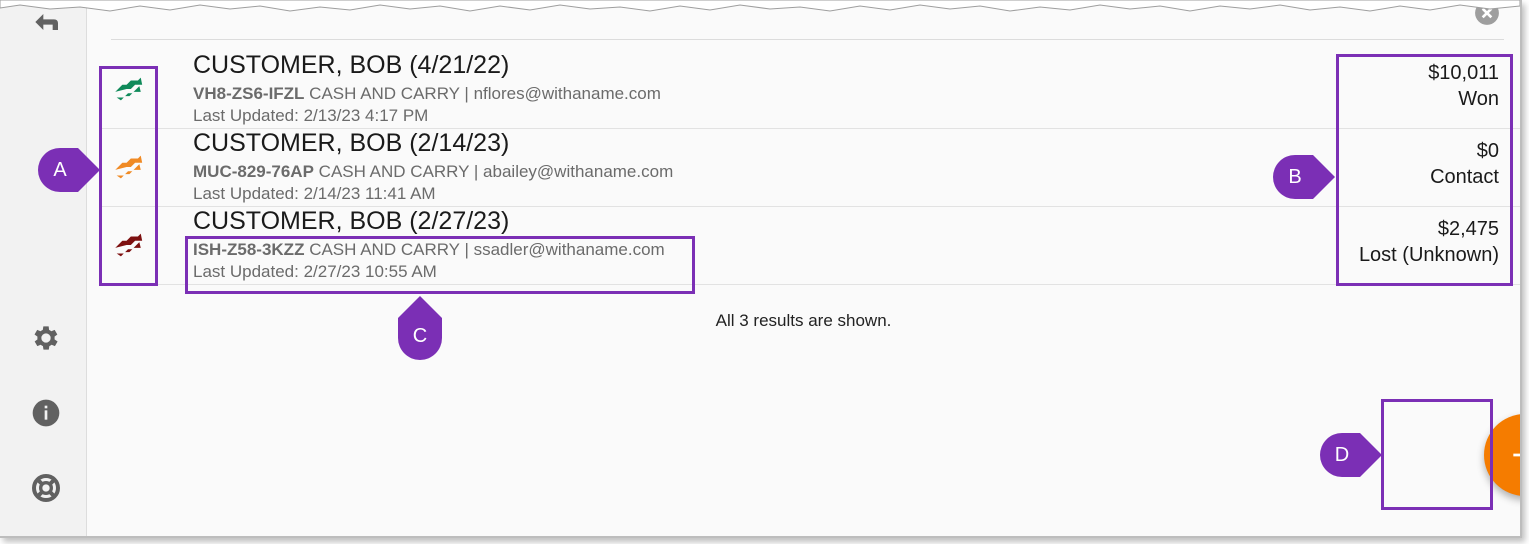 This screenshot has height=544, width=1529. What do you see at coordinates (493, 171) in the screenshot?
I see `opportunity-info: CASH AND CARRY | abailey@withaname.com` at bounding box center [493, 171].